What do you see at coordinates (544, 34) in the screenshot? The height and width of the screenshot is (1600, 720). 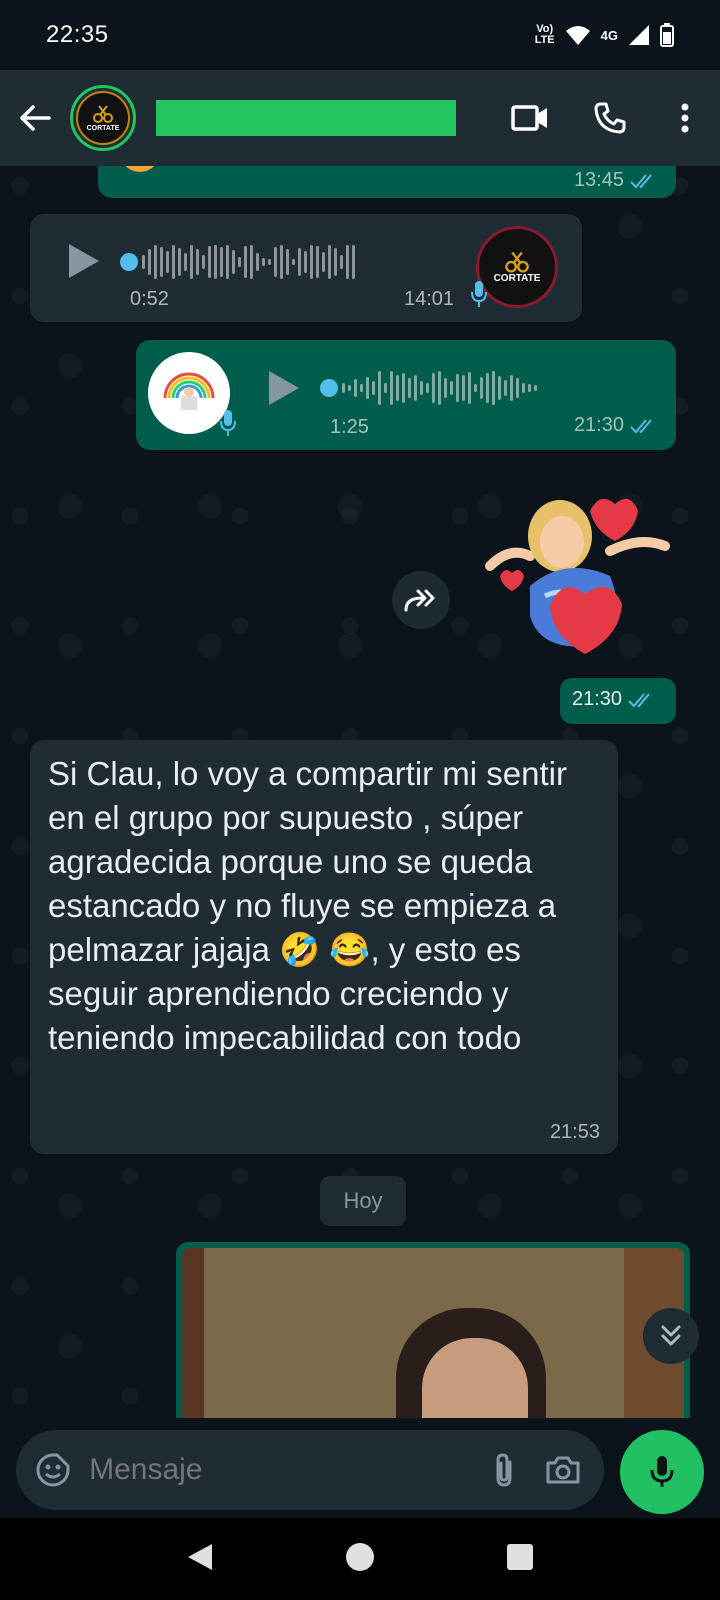 I see `volte-indicator: Vo) LTE` at bounding box center [544, 34].